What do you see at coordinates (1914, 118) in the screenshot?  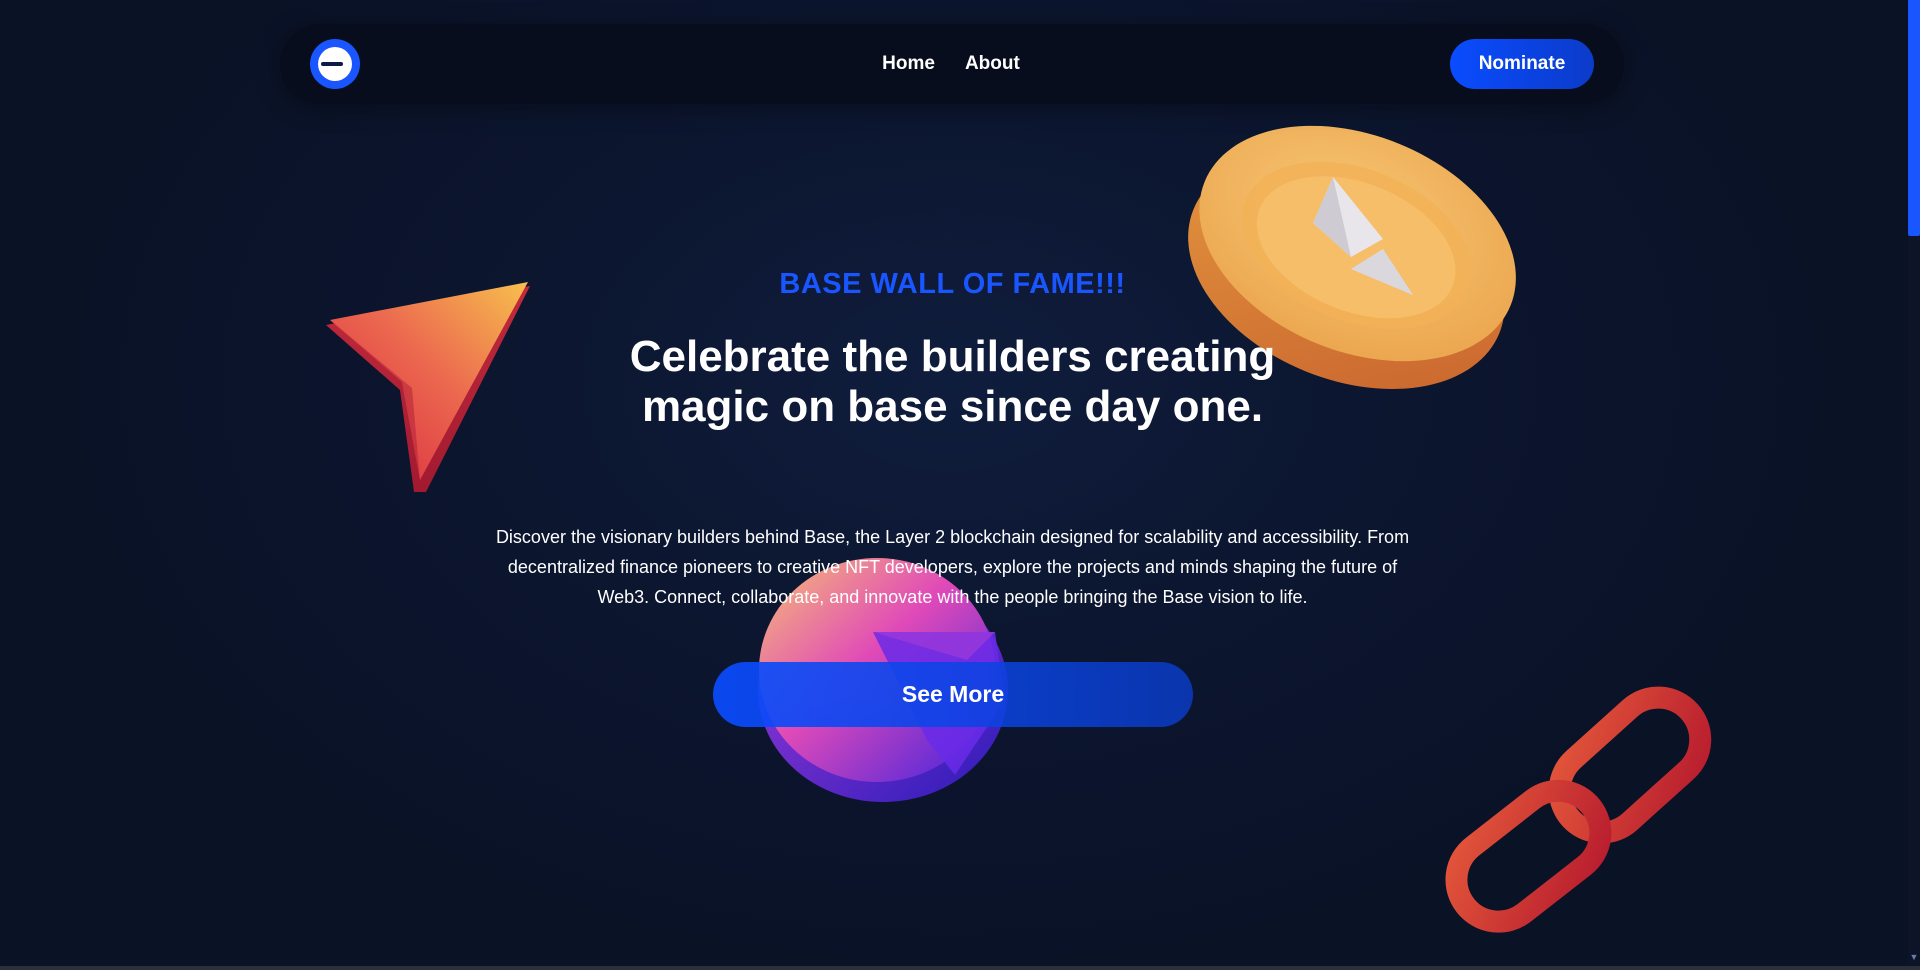 I see `scrollbar-thumb` at bounding box center [1914, 118].